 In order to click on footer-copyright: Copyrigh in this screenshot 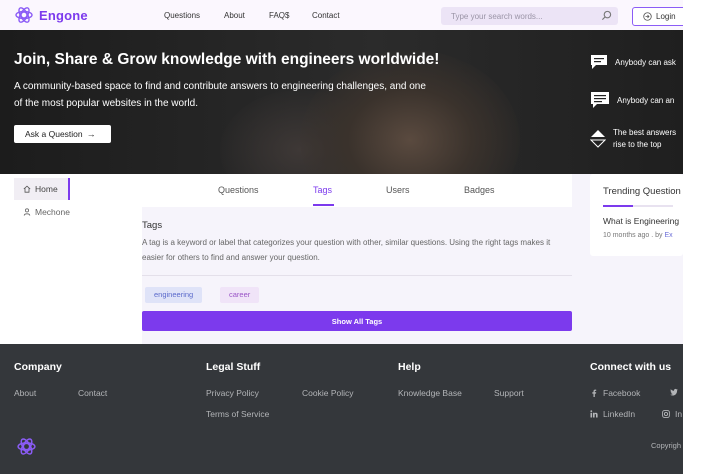, I will do `click(666, 445)`.